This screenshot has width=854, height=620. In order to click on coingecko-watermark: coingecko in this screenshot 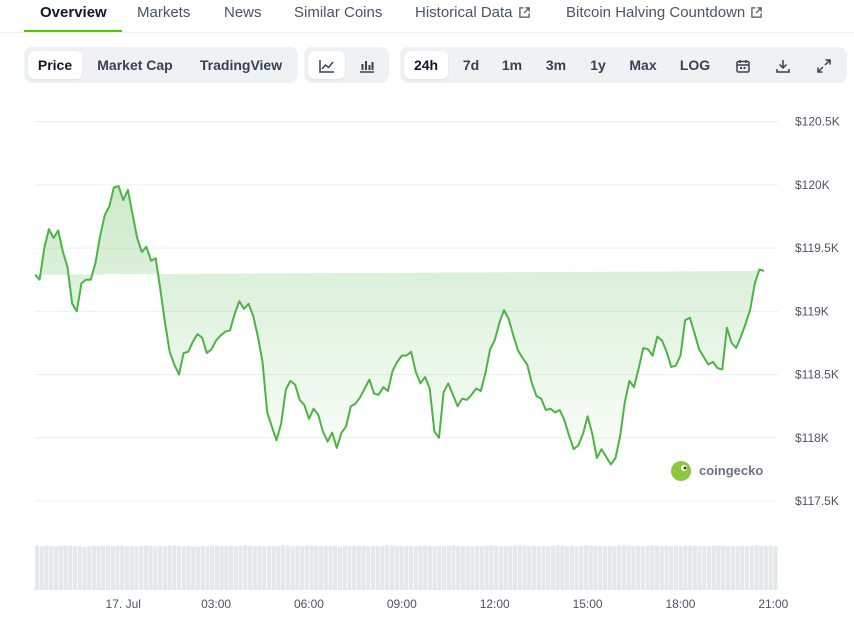, I will do `click(717, 471)`.